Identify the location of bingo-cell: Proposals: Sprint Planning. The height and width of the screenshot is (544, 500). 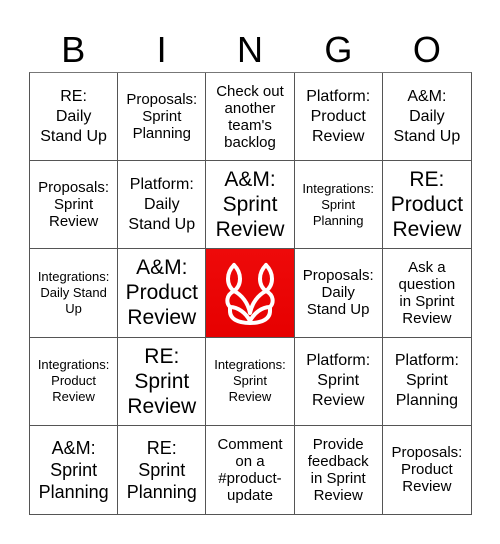
(162, 117).